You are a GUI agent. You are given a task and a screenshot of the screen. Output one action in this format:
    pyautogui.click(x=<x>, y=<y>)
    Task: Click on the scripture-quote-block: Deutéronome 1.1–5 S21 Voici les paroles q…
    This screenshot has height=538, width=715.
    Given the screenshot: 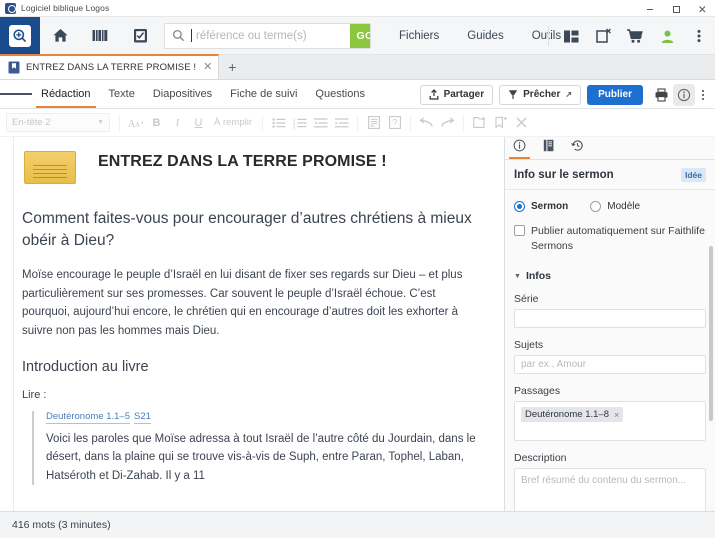 What is the action you would take?
    pyautogui.click(x=257, y=448)
    